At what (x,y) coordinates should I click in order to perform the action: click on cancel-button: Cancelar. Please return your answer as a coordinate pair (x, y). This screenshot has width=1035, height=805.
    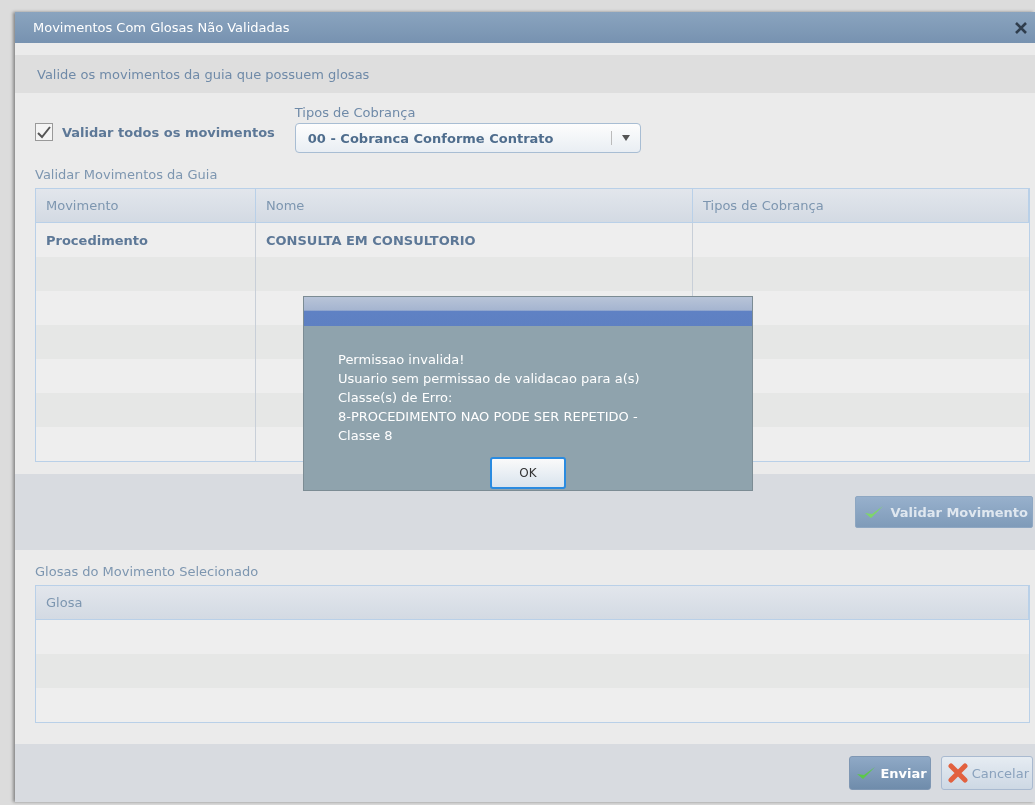
    Looking at the image, I should click on (986, 773).